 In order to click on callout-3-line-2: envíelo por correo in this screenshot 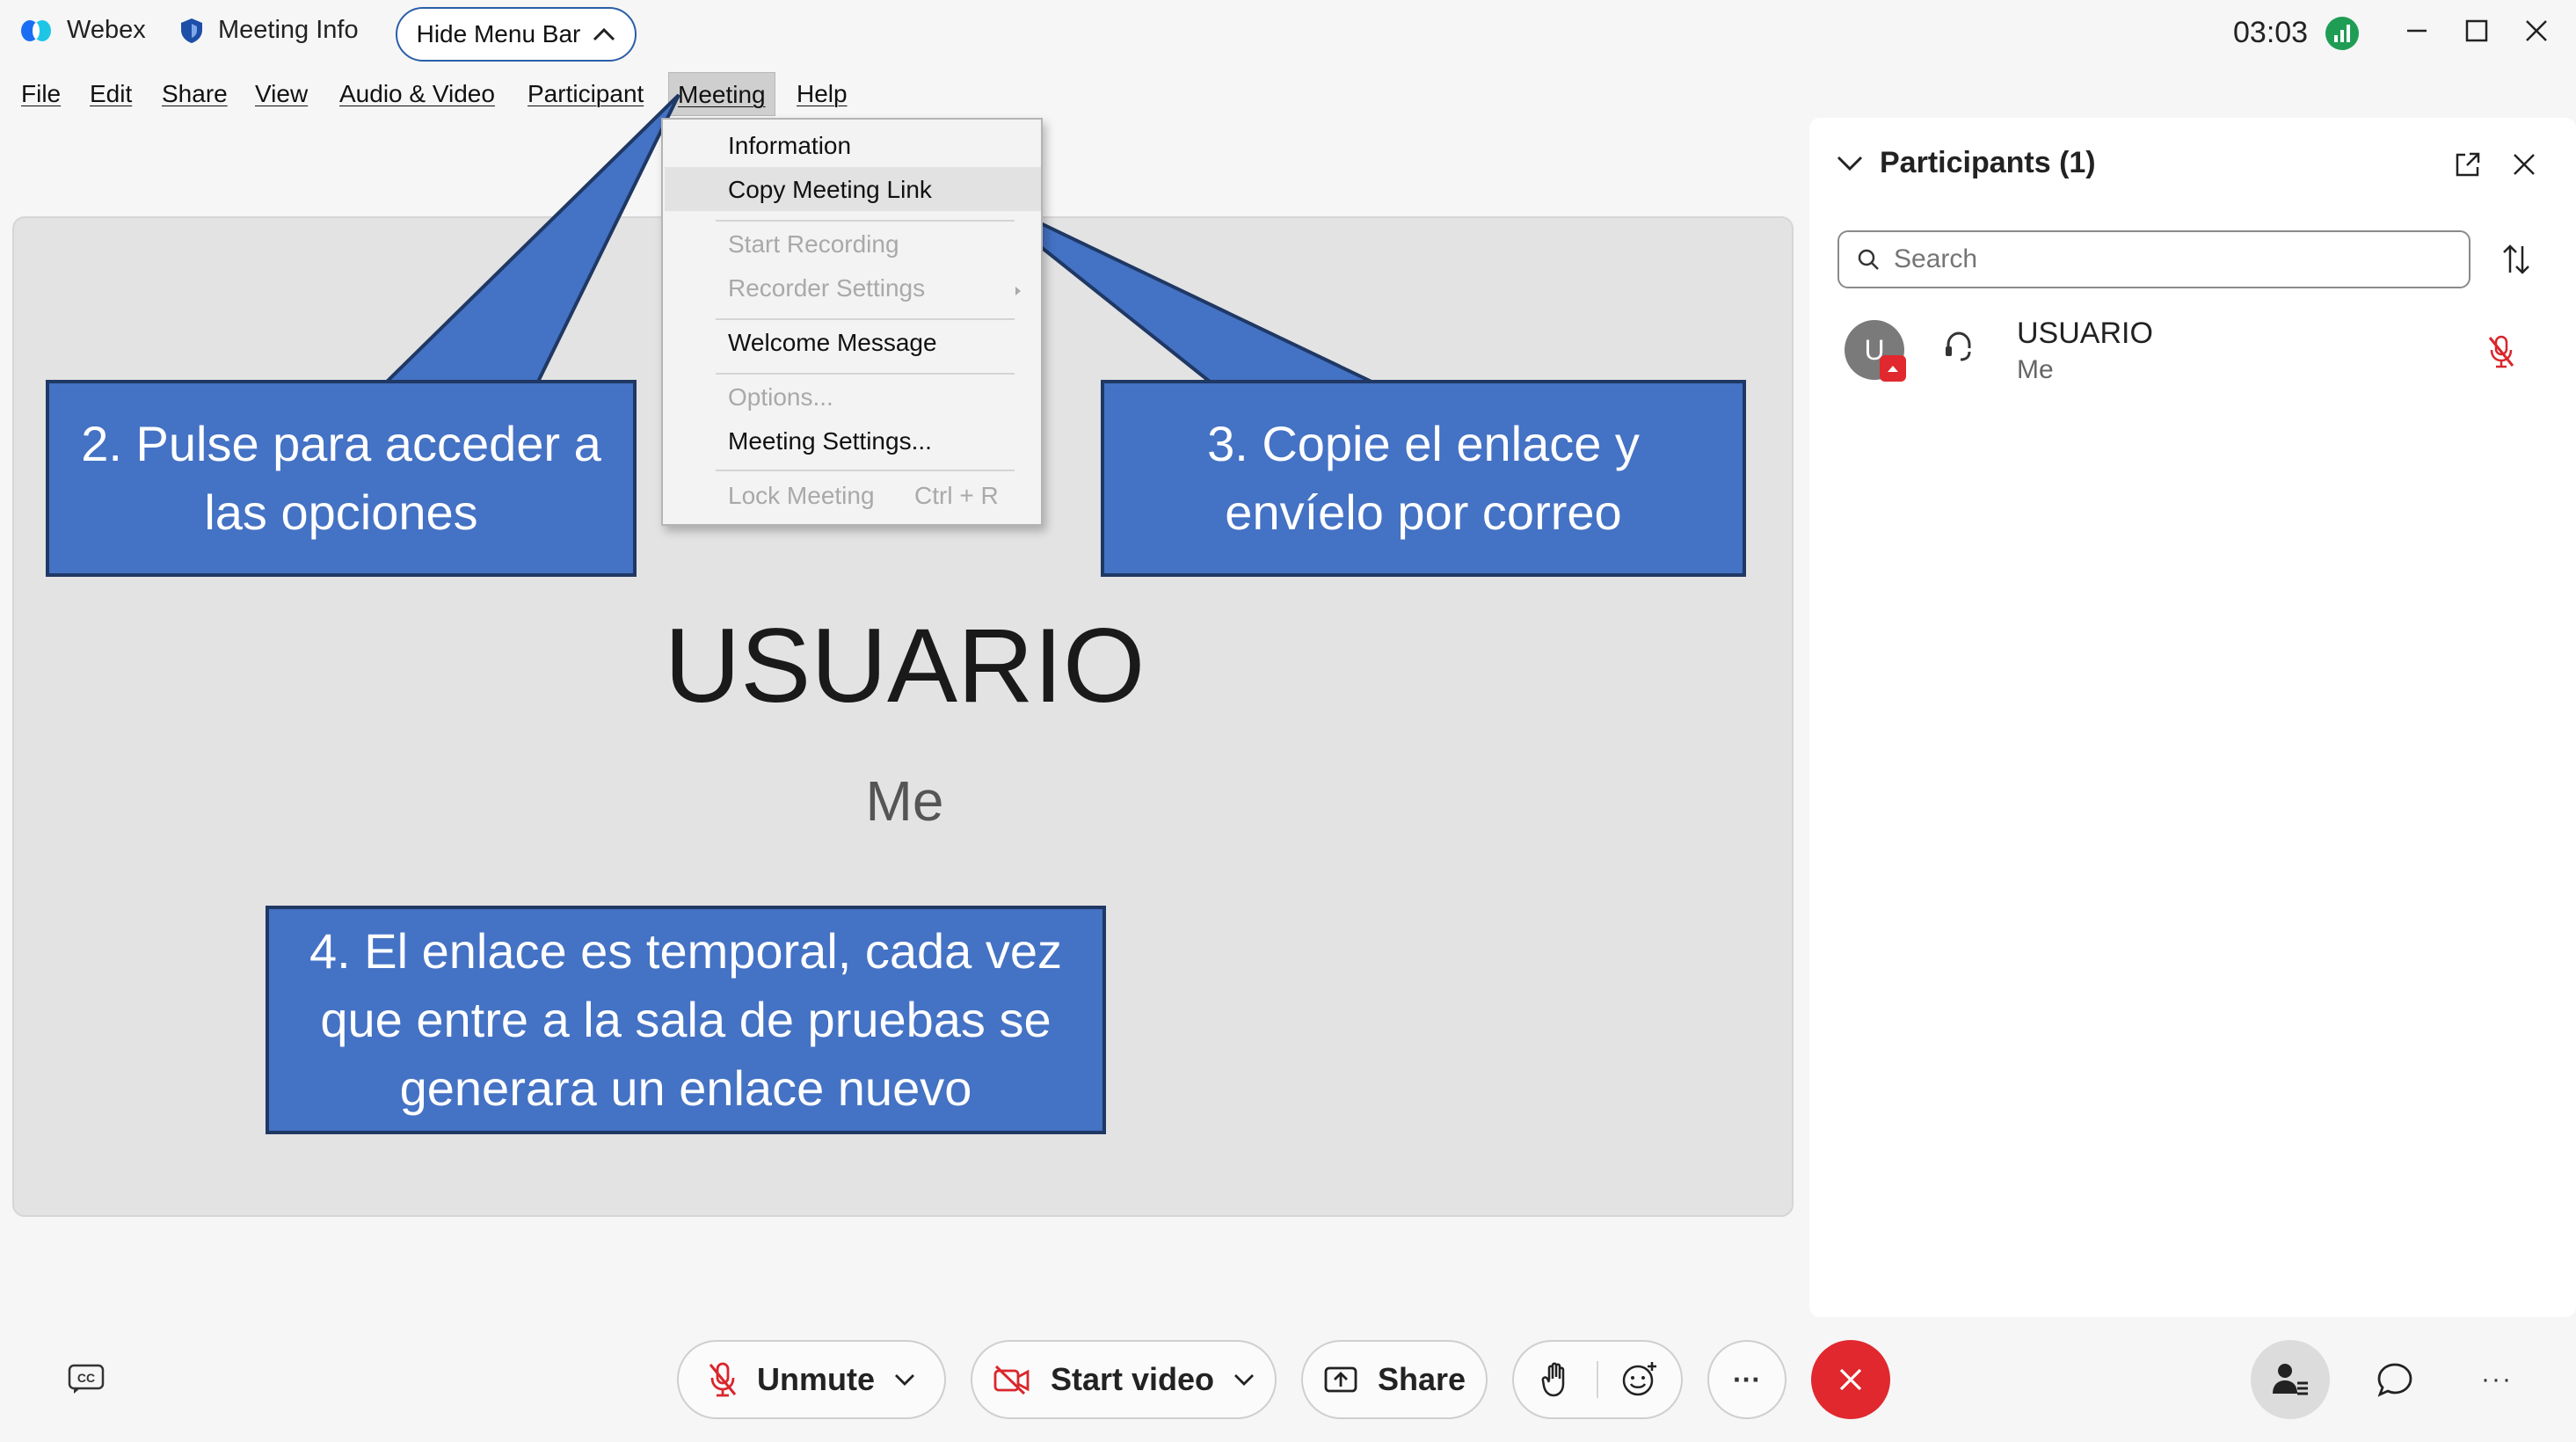, I will do `click(1423, 512)`.